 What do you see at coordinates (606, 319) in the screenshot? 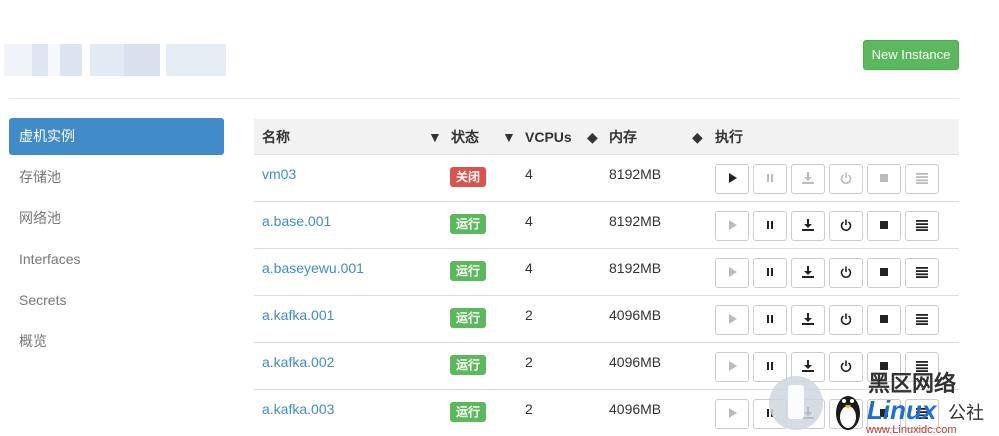
I see `table-row: a.kafka.001 运行 2 4096MB` at bounding box center [606, 319].